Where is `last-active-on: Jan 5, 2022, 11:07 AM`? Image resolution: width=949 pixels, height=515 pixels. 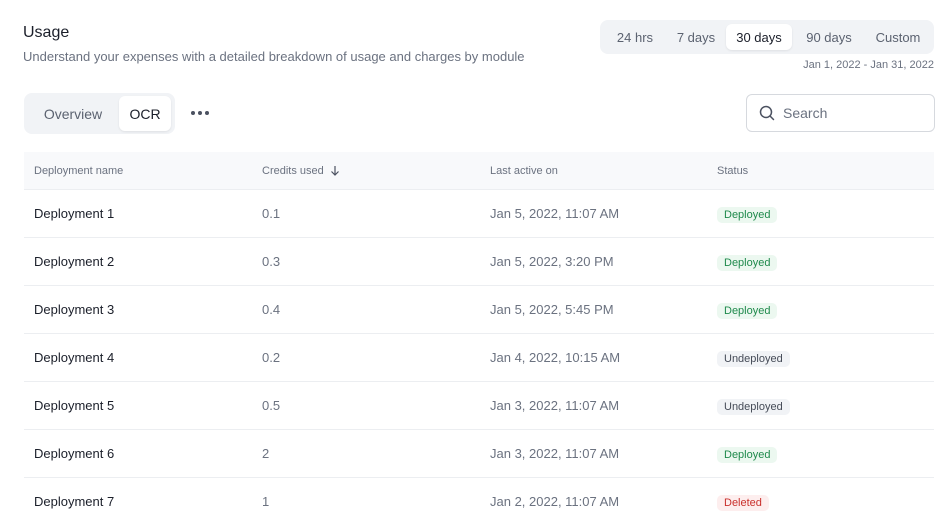 last-active-on: Jan 5, 2022, 11:07 AM is located at coordinates (555, 213).